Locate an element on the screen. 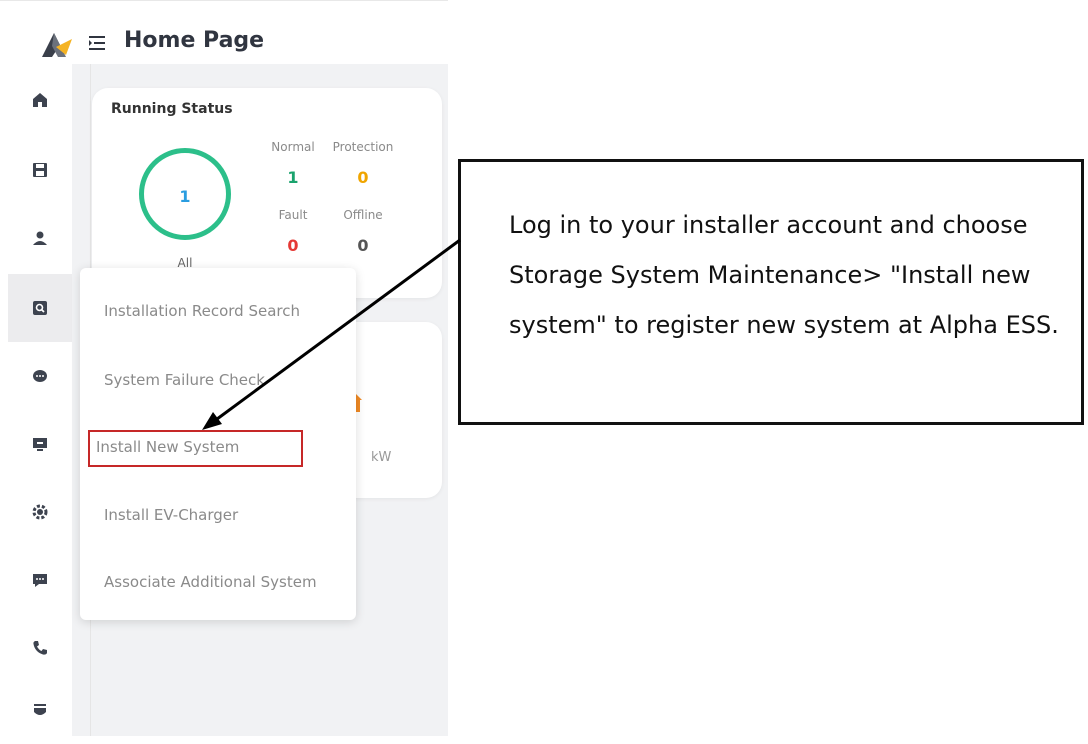  total-count: 1 is located at coordinates (185, 196).